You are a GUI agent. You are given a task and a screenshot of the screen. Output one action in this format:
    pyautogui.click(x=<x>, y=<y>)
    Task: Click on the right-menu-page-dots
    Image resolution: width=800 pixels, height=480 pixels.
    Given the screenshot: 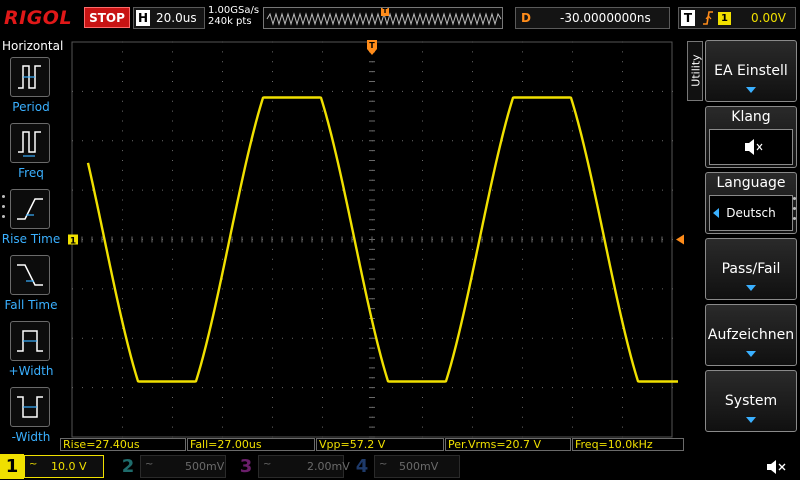 What is the action you would take?
    pyautogui.click(x=795, y=212)
    